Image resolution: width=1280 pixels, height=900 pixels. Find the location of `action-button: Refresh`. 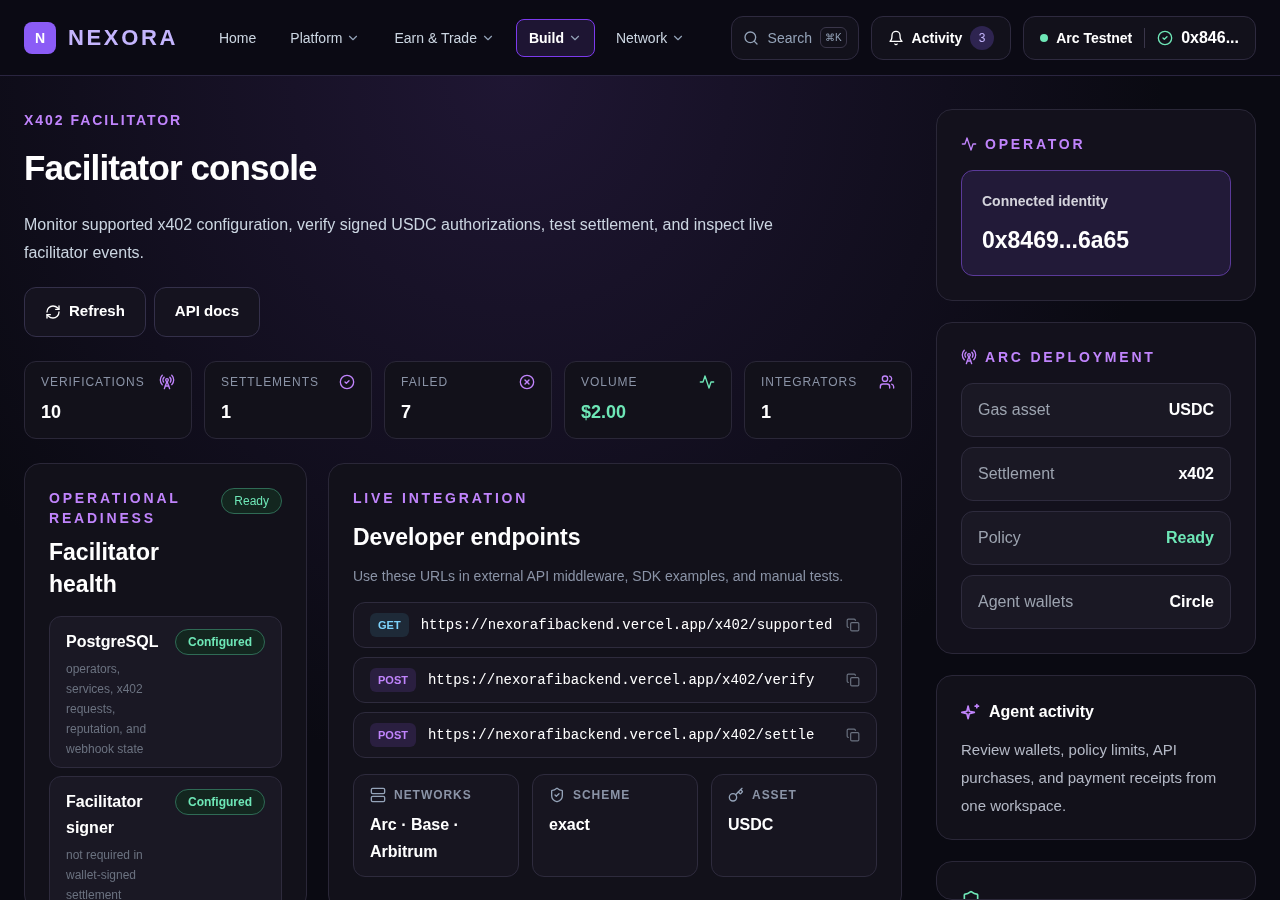

action-button: Refresh is located at coordinates (85, 311).